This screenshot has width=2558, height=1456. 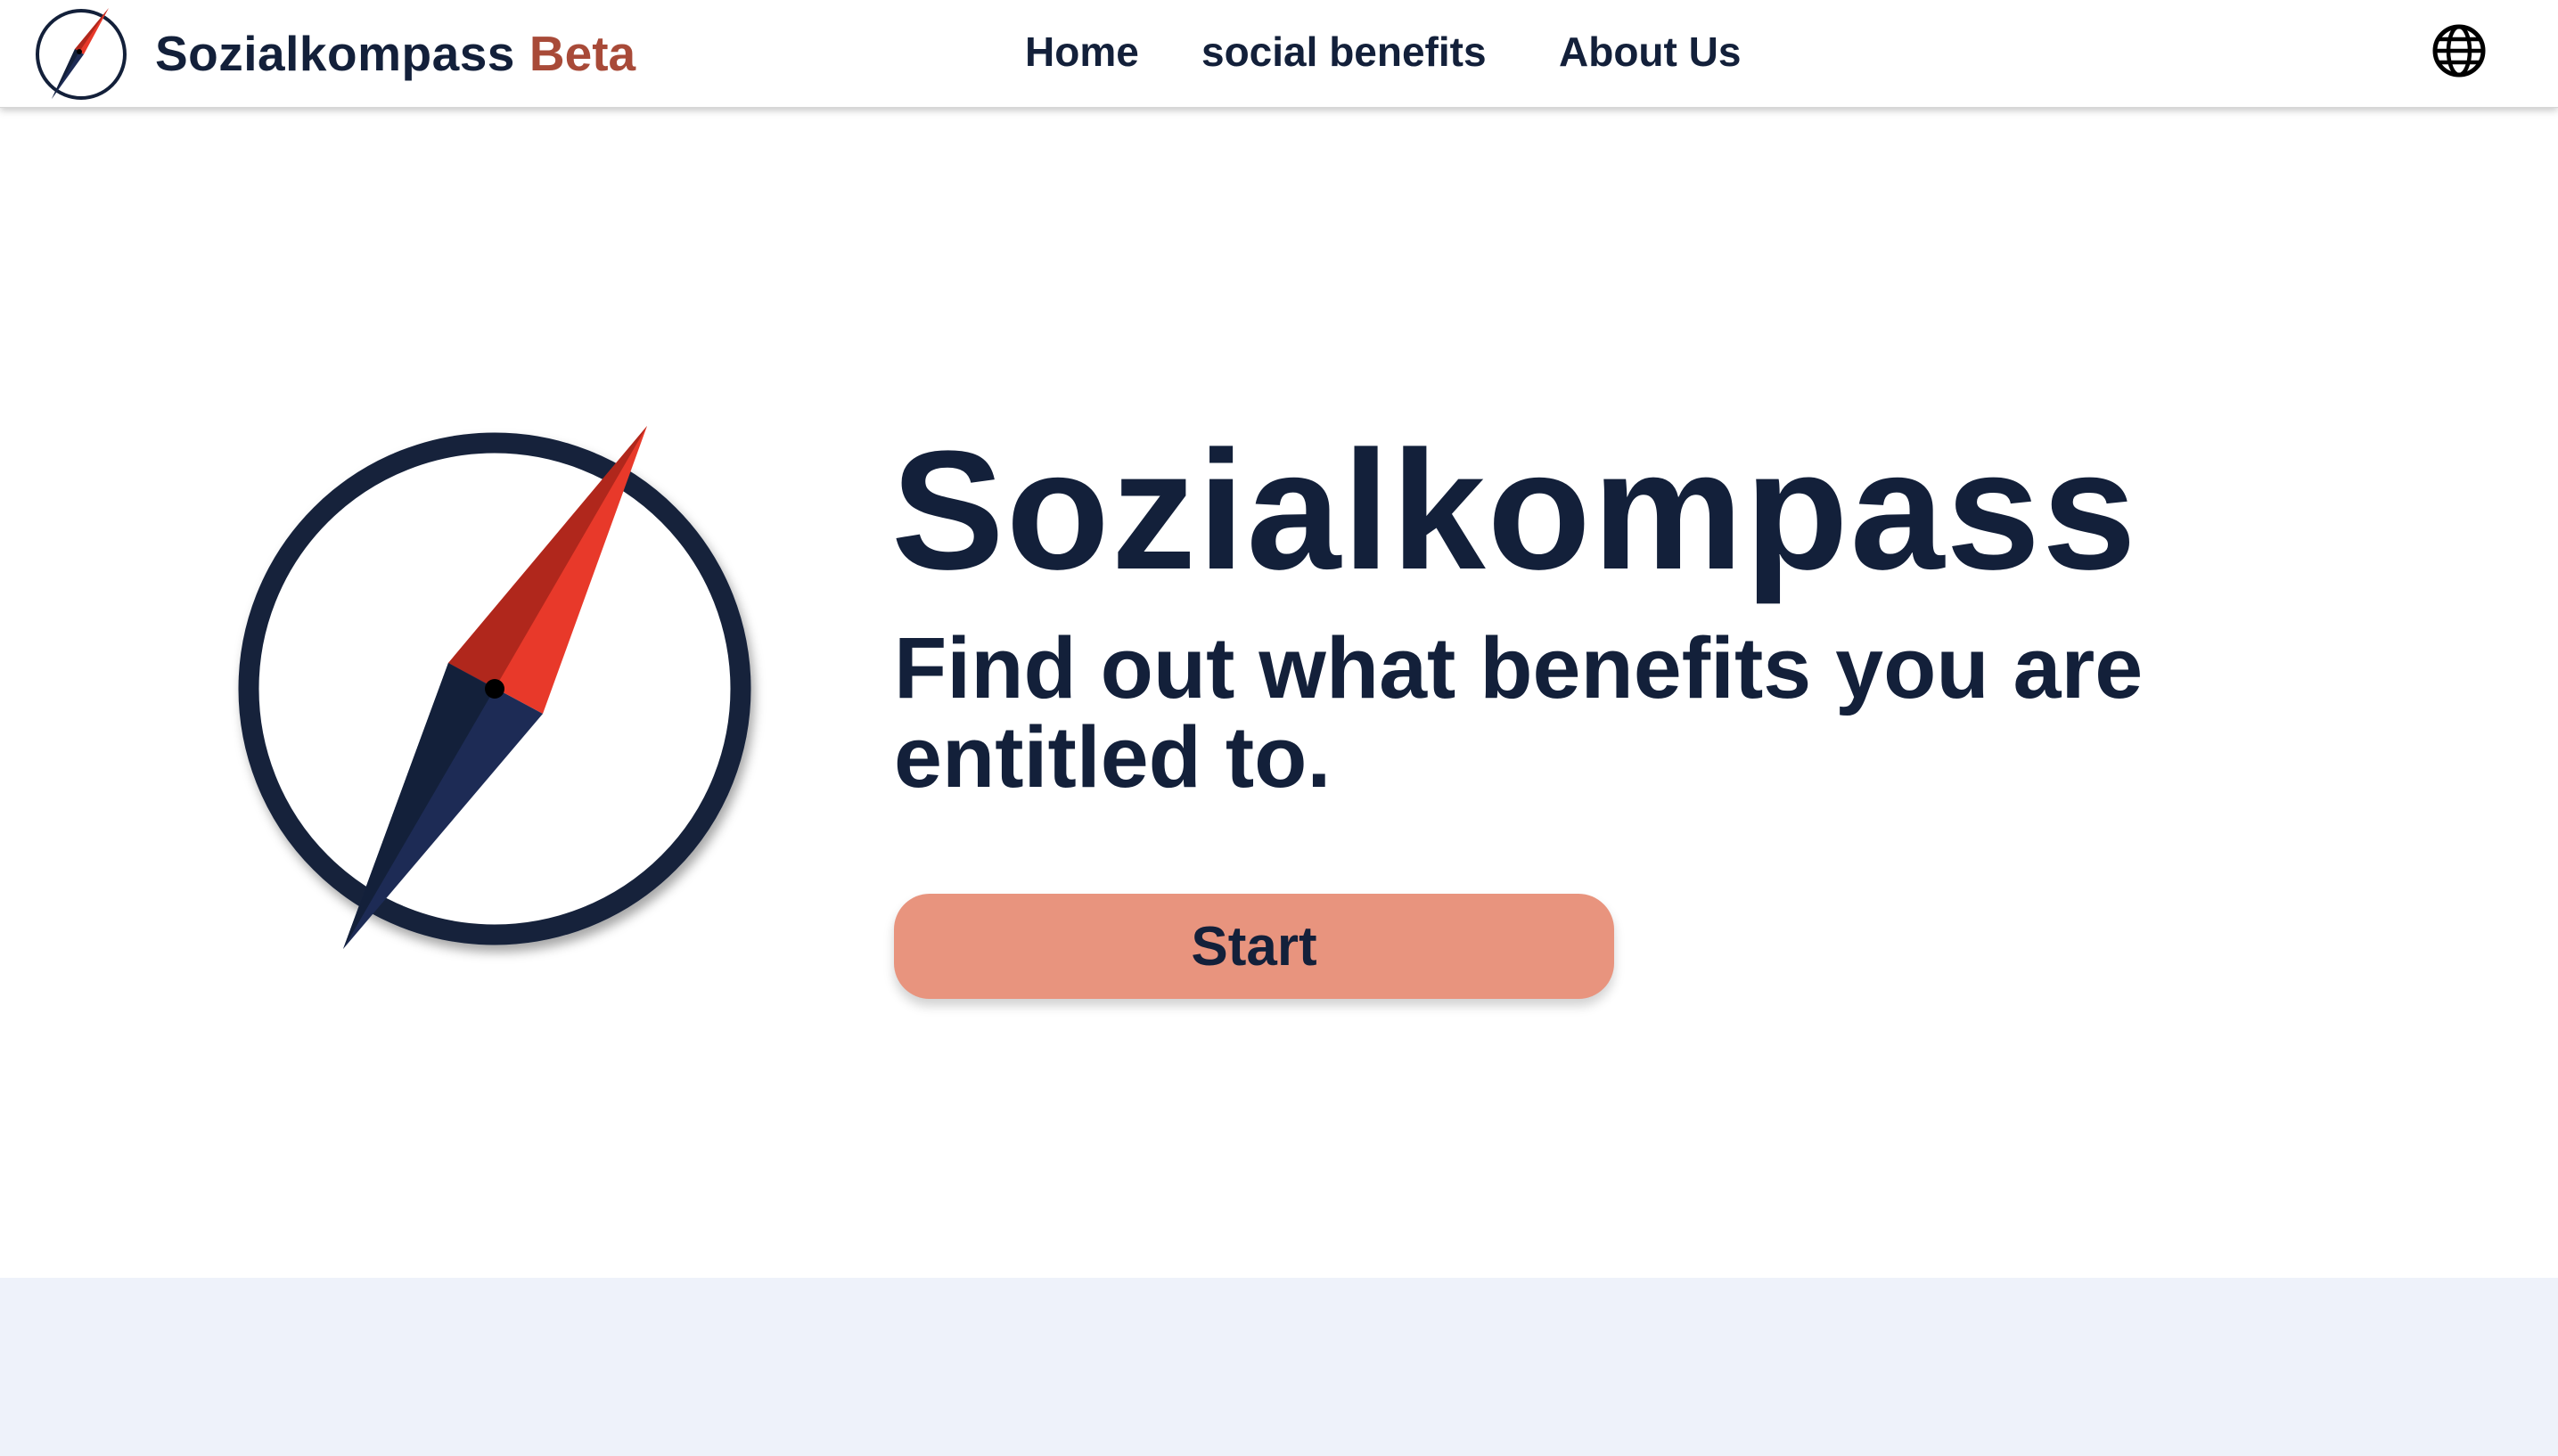 What do you see at coordinates (1344, 53) in the screenshot?
I see `nav-social-benefits: social benefits` at bounding box center [1344, 53].